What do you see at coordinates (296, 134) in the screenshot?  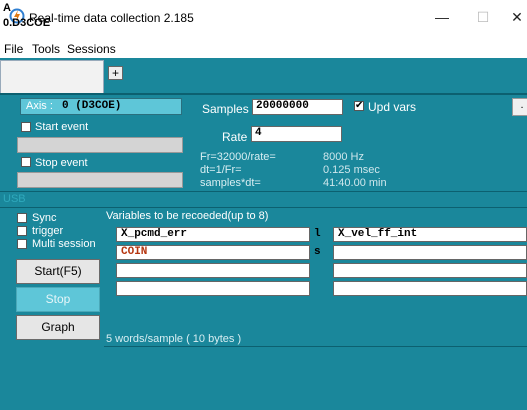 I see `rate-input: 4` at bounding box center [296, 134].